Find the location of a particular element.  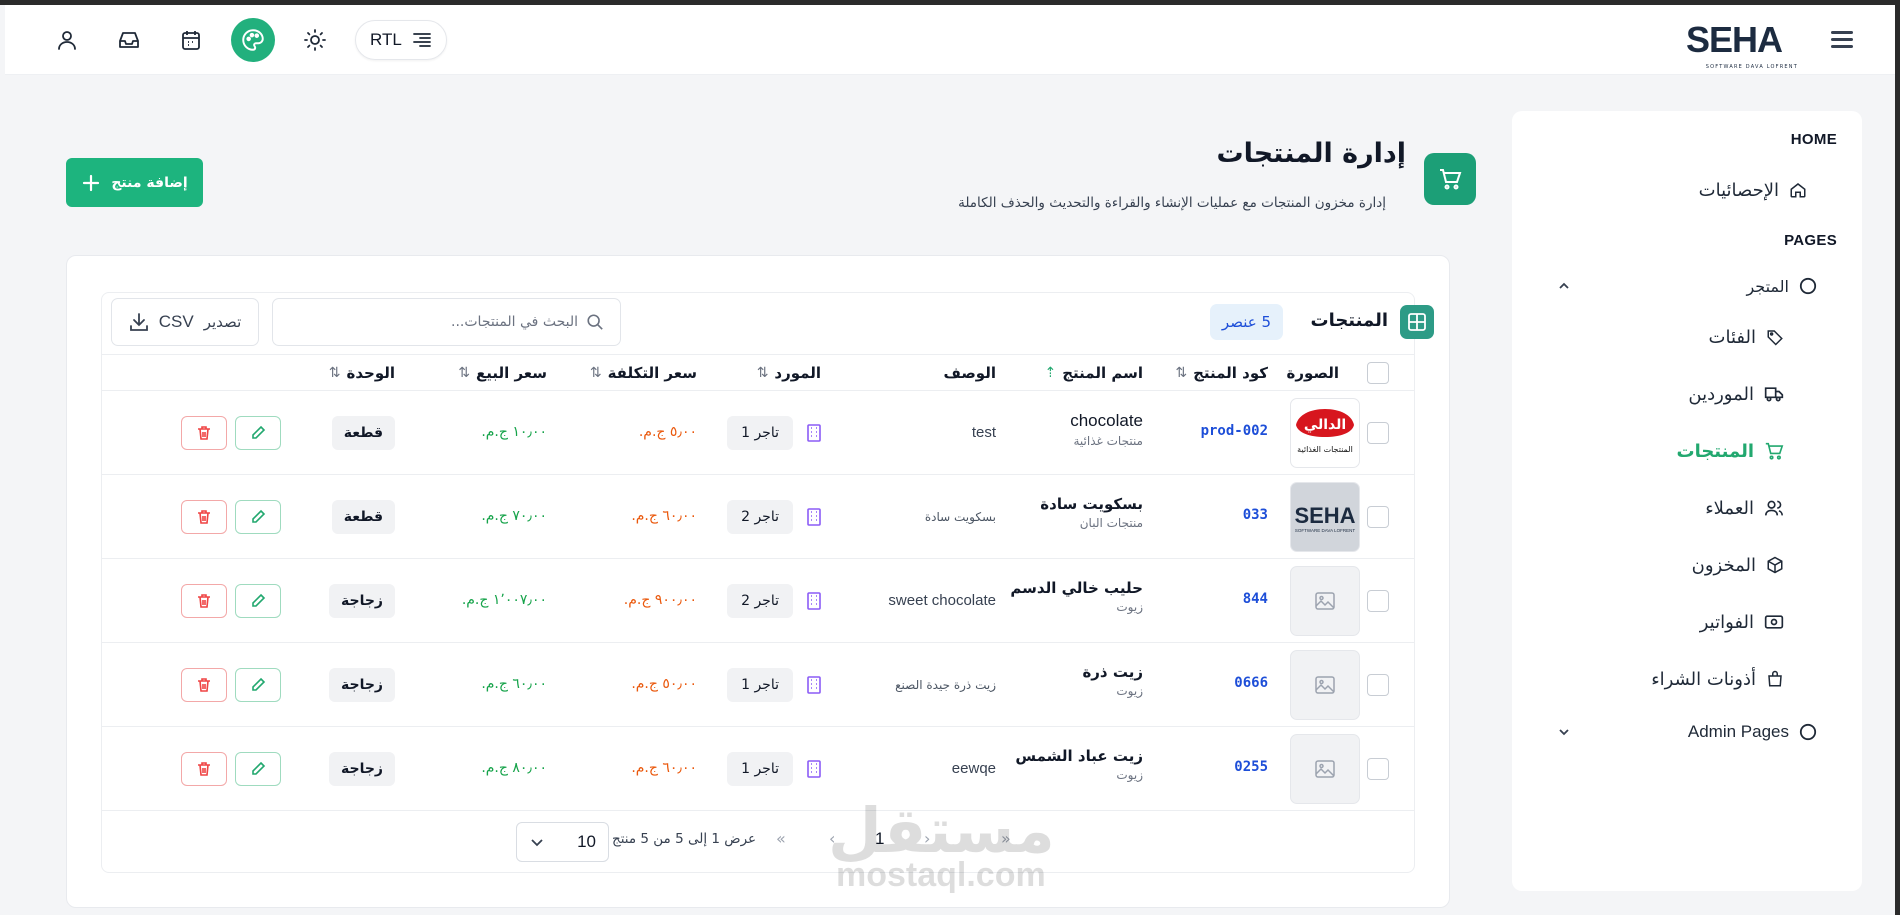

page-title: إدارة المنتجات is located at coordinates (1311, 153).